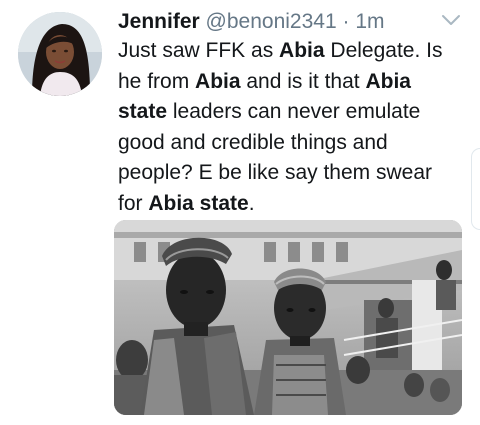 The image size is (480, 425). I want to click on timestamp: 1m, so click(369, 21).